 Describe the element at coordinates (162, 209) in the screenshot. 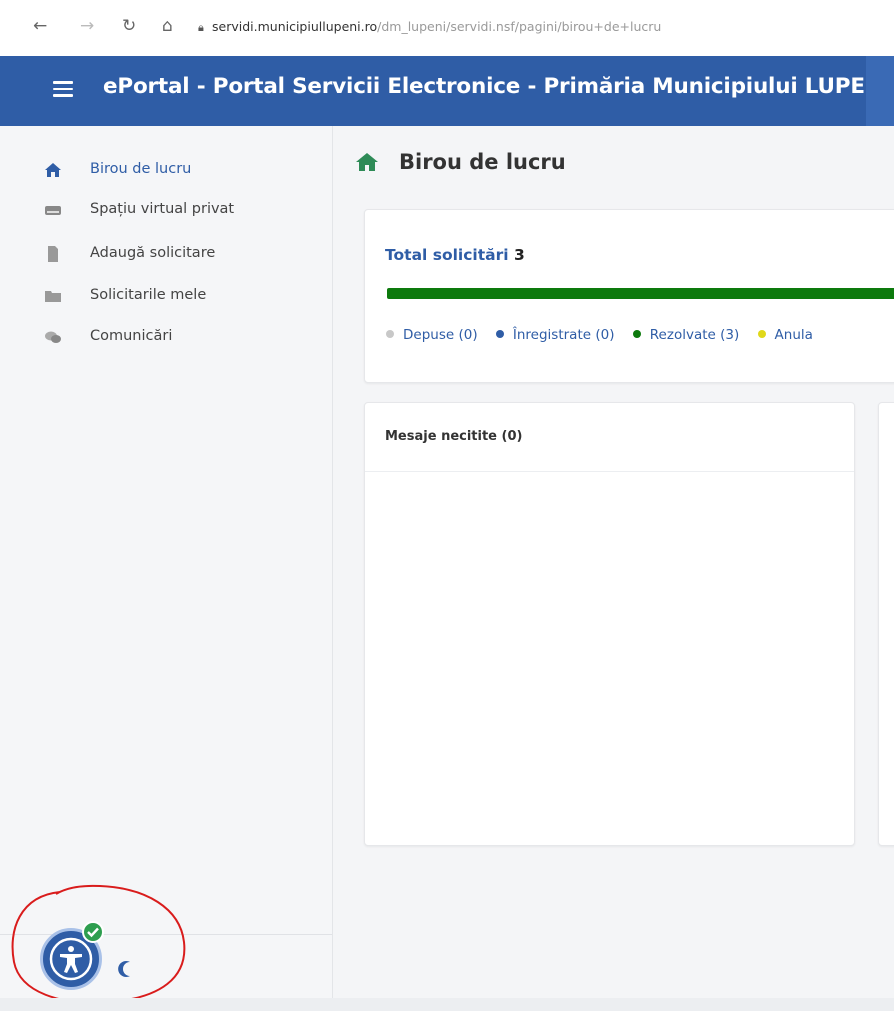

I see `sidebar-item-label: Spațiu virtual privat` at that location.